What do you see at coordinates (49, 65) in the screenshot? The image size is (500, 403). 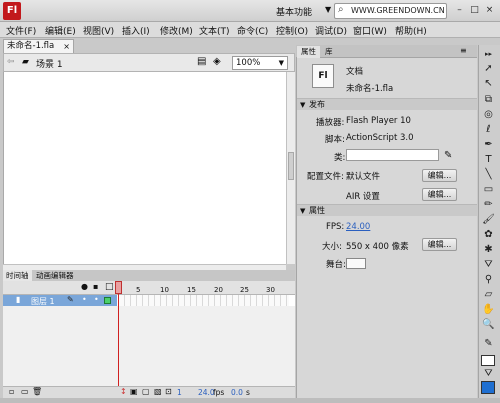 I see `scene-label: 场景 1` at bounding box center [49, 65].